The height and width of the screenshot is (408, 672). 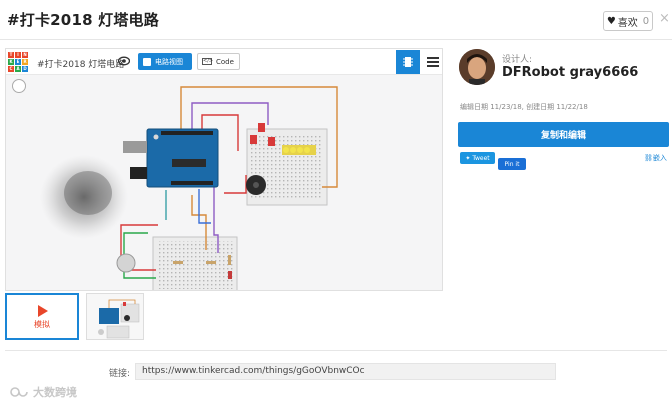 I want to click on designer-avatar, so click(x=477, y=67).